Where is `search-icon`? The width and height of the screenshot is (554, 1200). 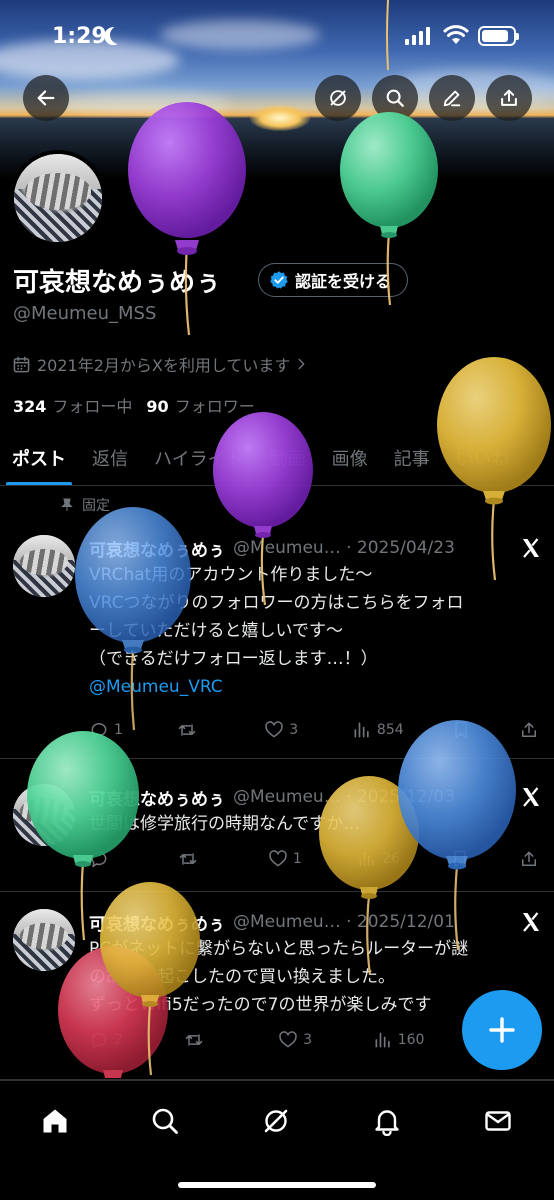
search-icon is located at coordinates (395, 98).